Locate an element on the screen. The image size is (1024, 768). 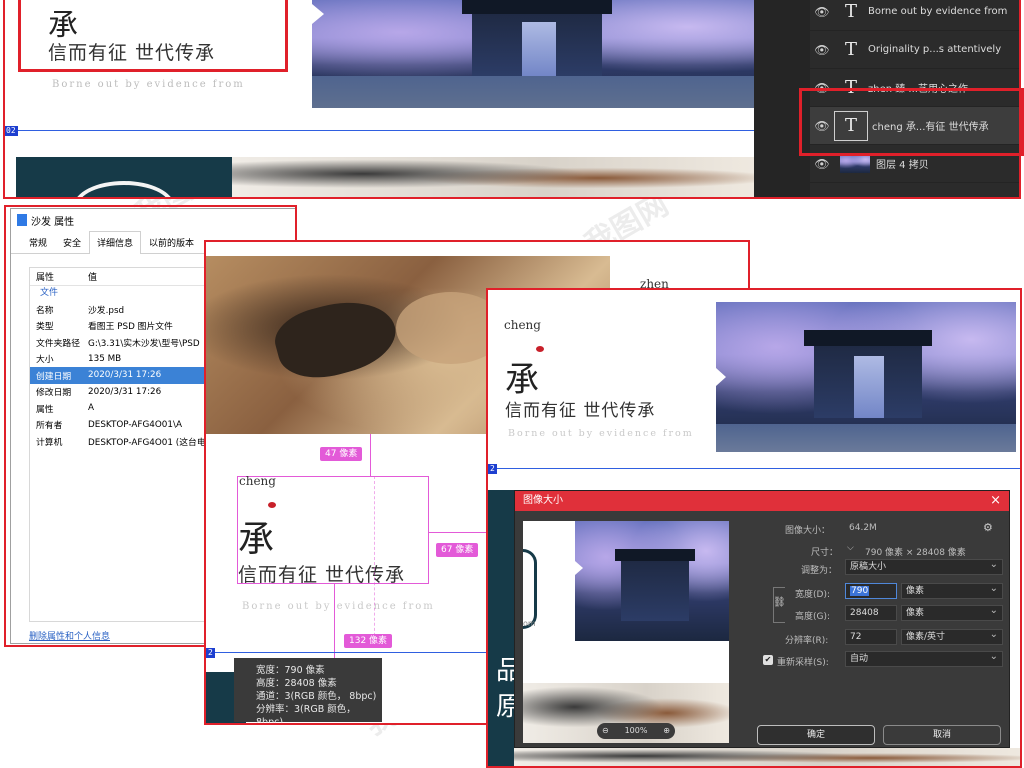
arrow-marker is located at coordinates (318, 14).